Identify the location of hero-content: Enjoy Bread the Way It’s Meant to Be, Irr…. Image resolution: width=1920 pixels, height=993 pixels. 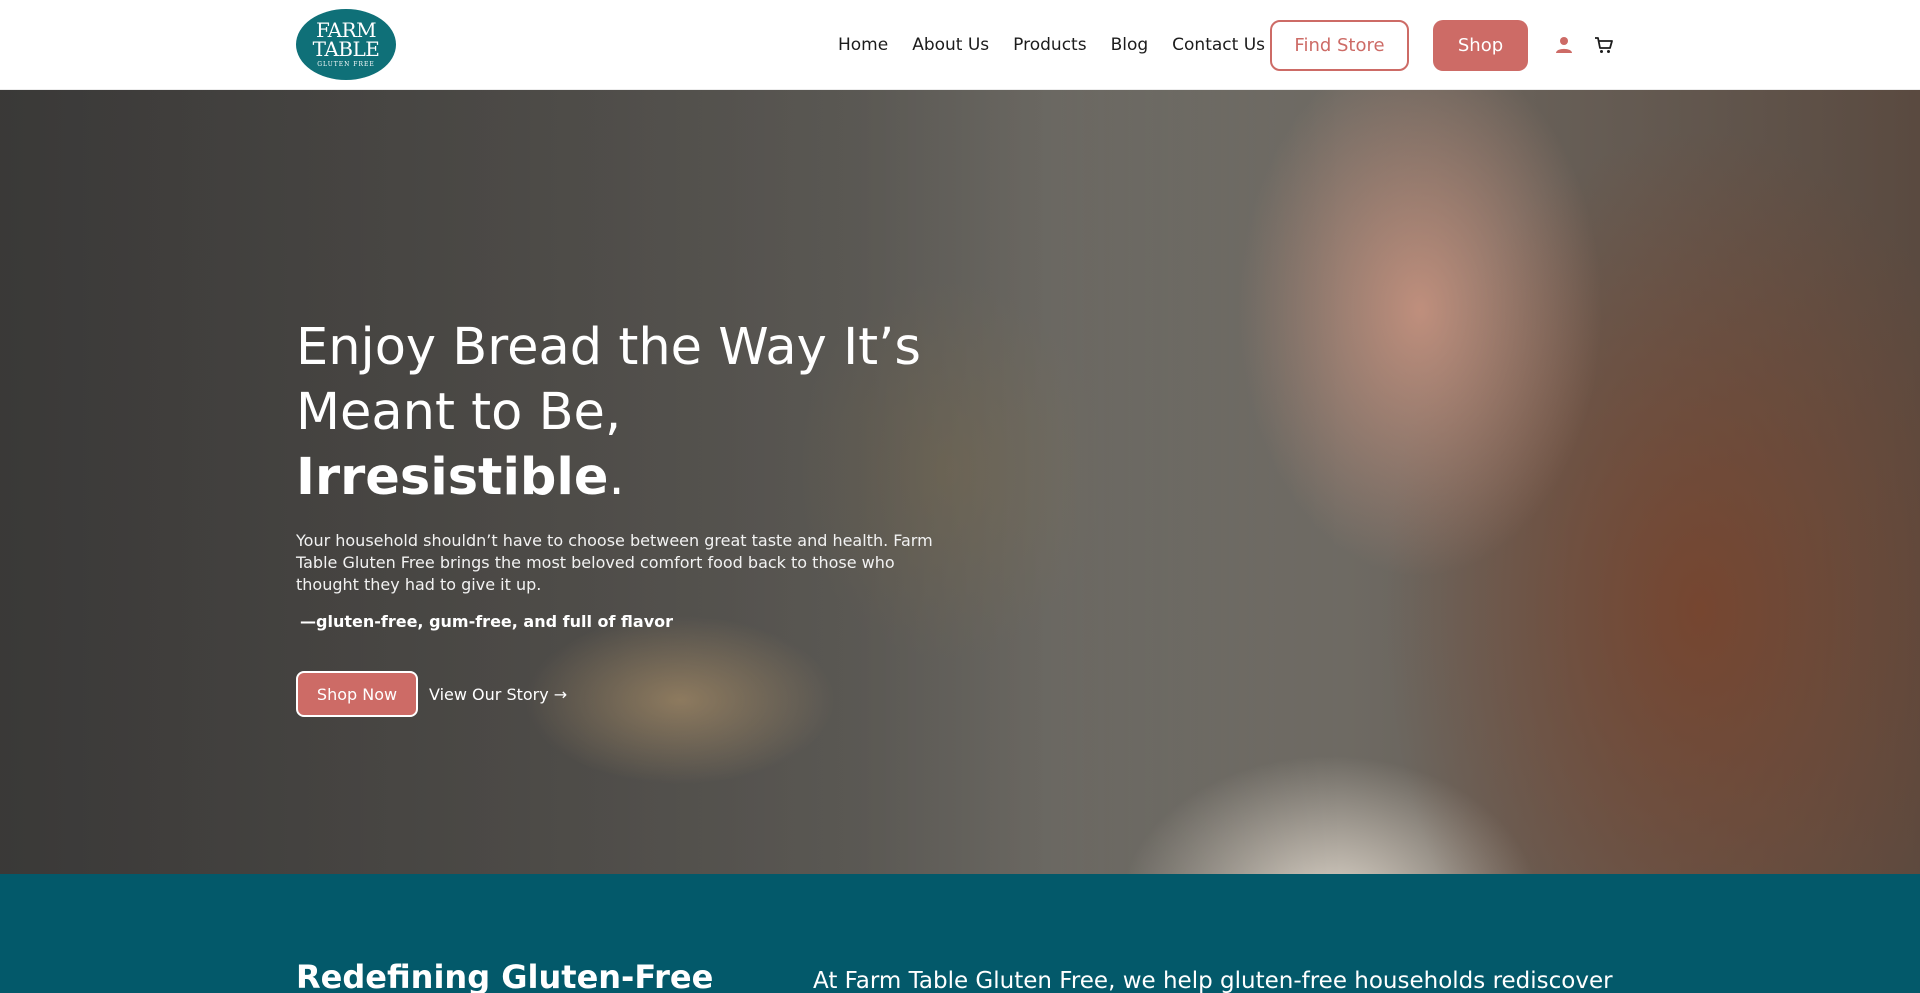
(616, 516).